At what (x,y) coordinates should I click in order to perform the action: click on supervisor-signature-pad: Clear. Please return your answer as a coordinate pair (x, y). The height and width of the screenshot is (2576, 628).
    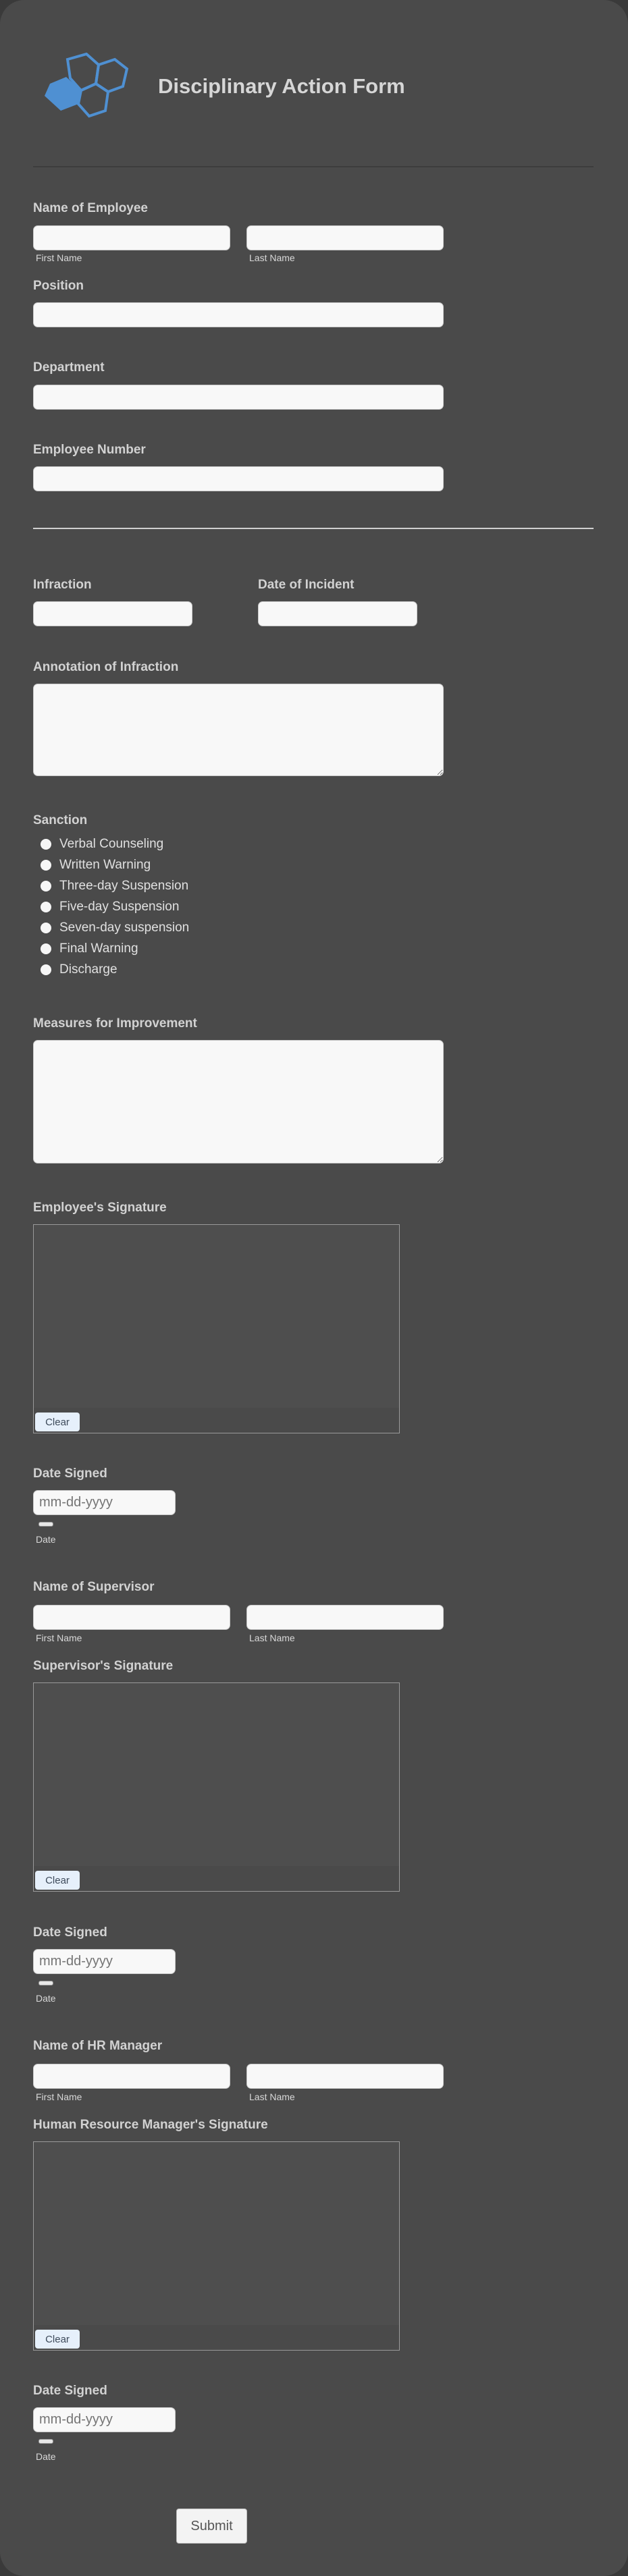
    Looking at the image, I should click on (217, 1787).